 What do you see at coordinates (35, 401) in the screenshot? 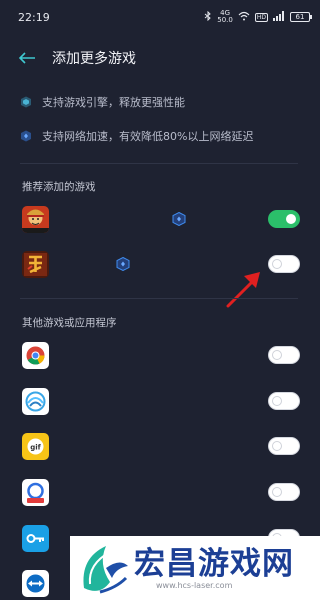
I see `cloud-app-icon` at bounding box center [35, 401].